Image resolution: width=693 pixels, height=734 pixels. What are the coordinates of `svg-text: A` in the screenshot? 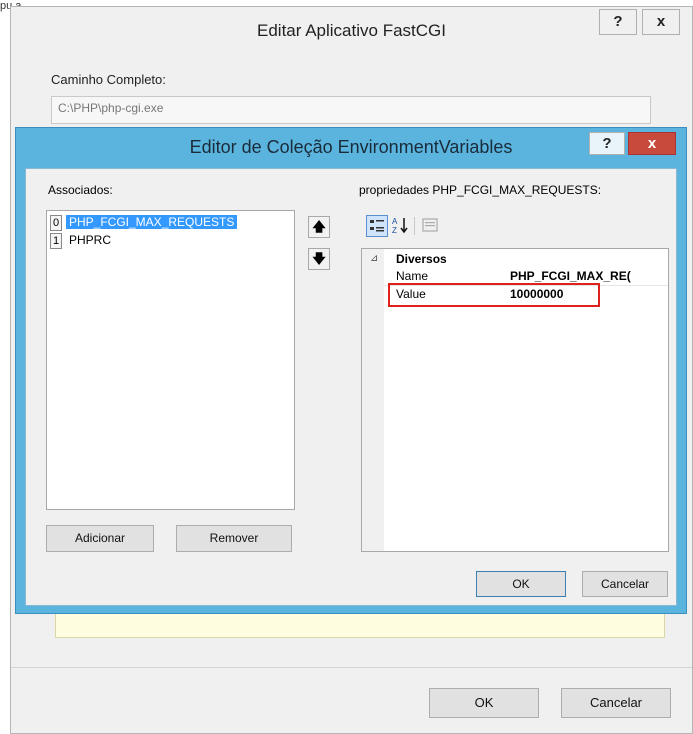 It's located at (395, 221).